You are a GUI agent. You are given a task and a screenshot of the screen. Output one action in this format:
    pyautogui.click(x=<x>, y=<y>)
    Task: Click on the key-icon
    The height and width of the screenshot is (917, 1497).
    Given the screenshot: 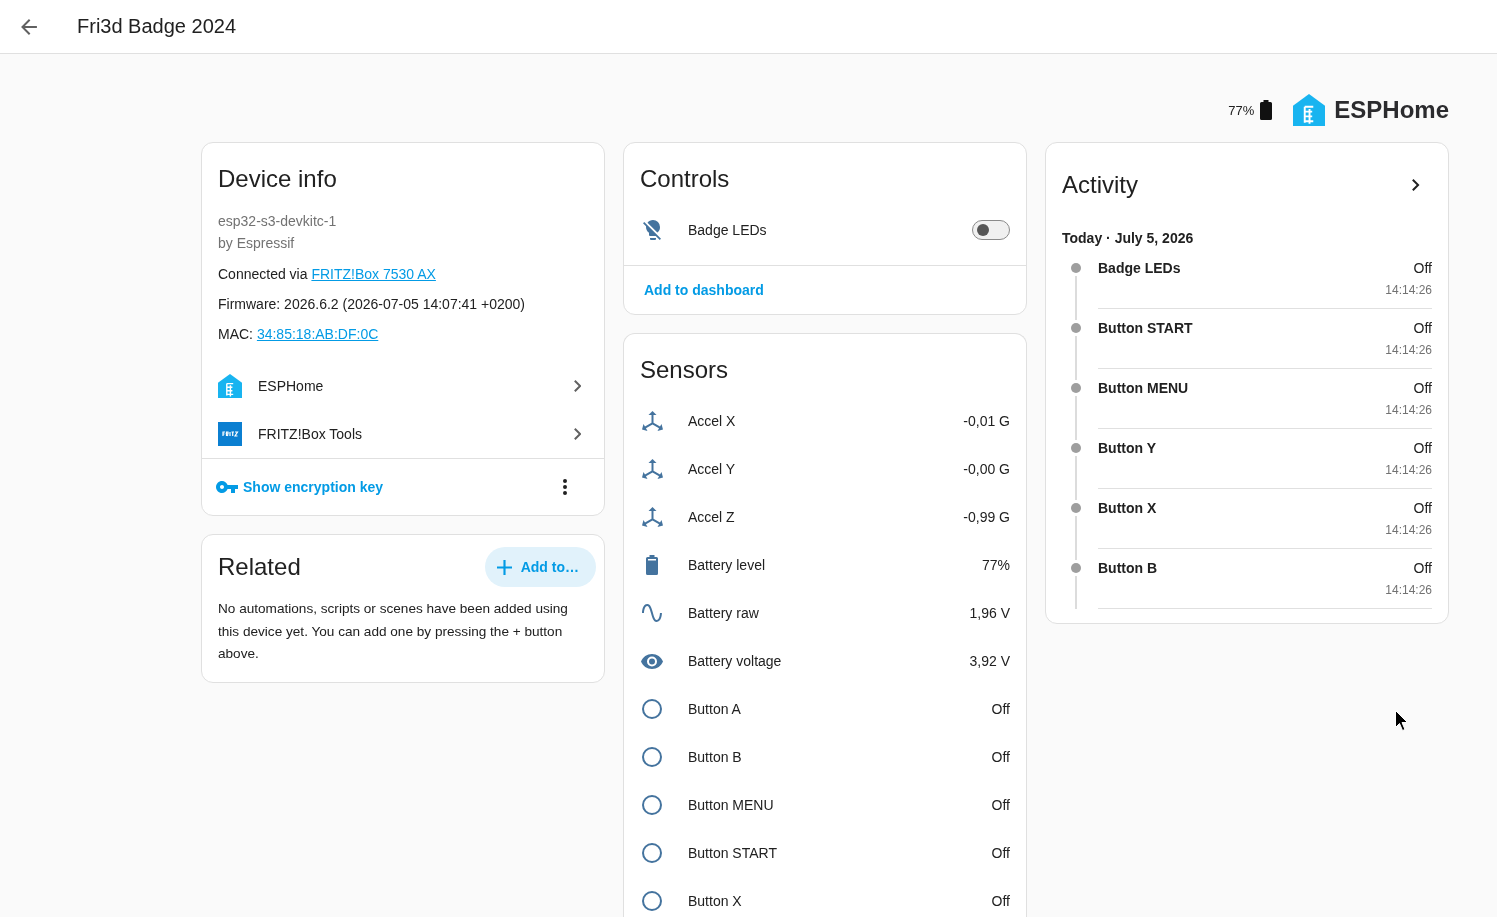 What is the action you would take?
    pyautogui.click(x=227, y=487)
    